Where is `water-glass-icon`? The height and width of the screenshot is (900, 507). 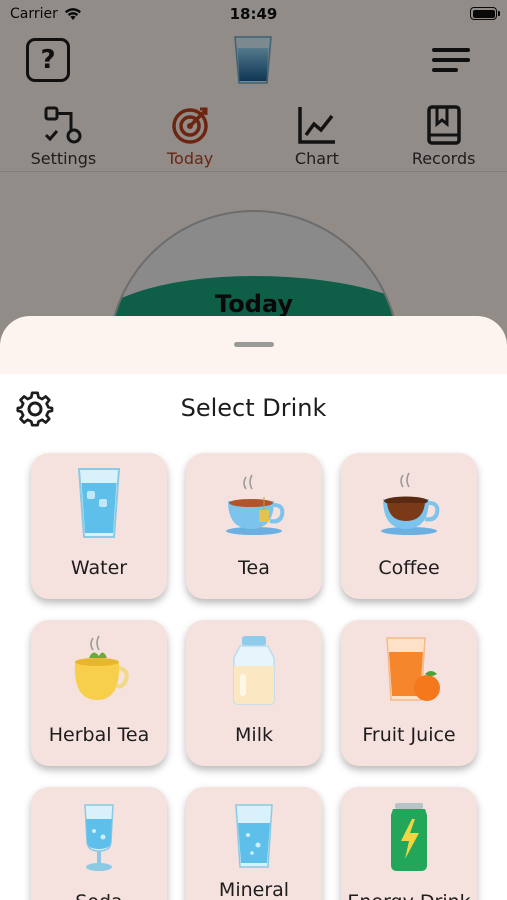 water-glass-icon is located at coordinates (99, 503).